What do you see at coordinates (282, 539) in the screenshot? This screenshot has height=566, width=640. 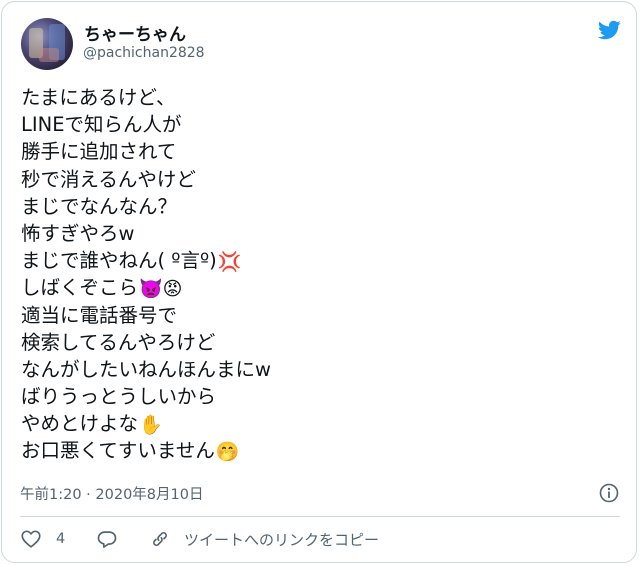 I see `copy-link-label: ツイートへのリンクをコピー` at bounding box center [282, 539].